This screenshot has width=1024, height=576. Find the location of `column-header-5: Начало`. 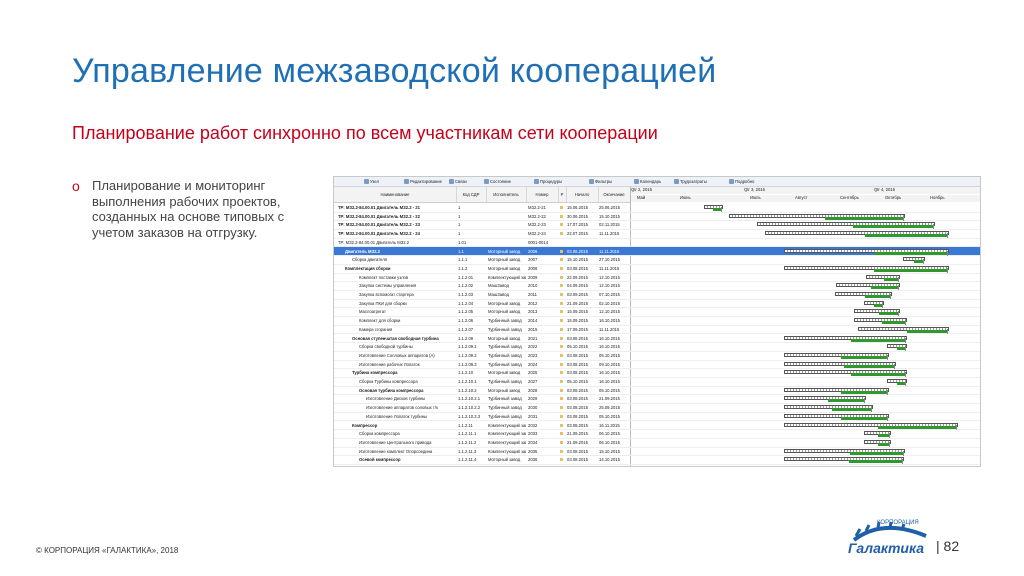

column-header-5: Начало is located at coordinates (582, 194).